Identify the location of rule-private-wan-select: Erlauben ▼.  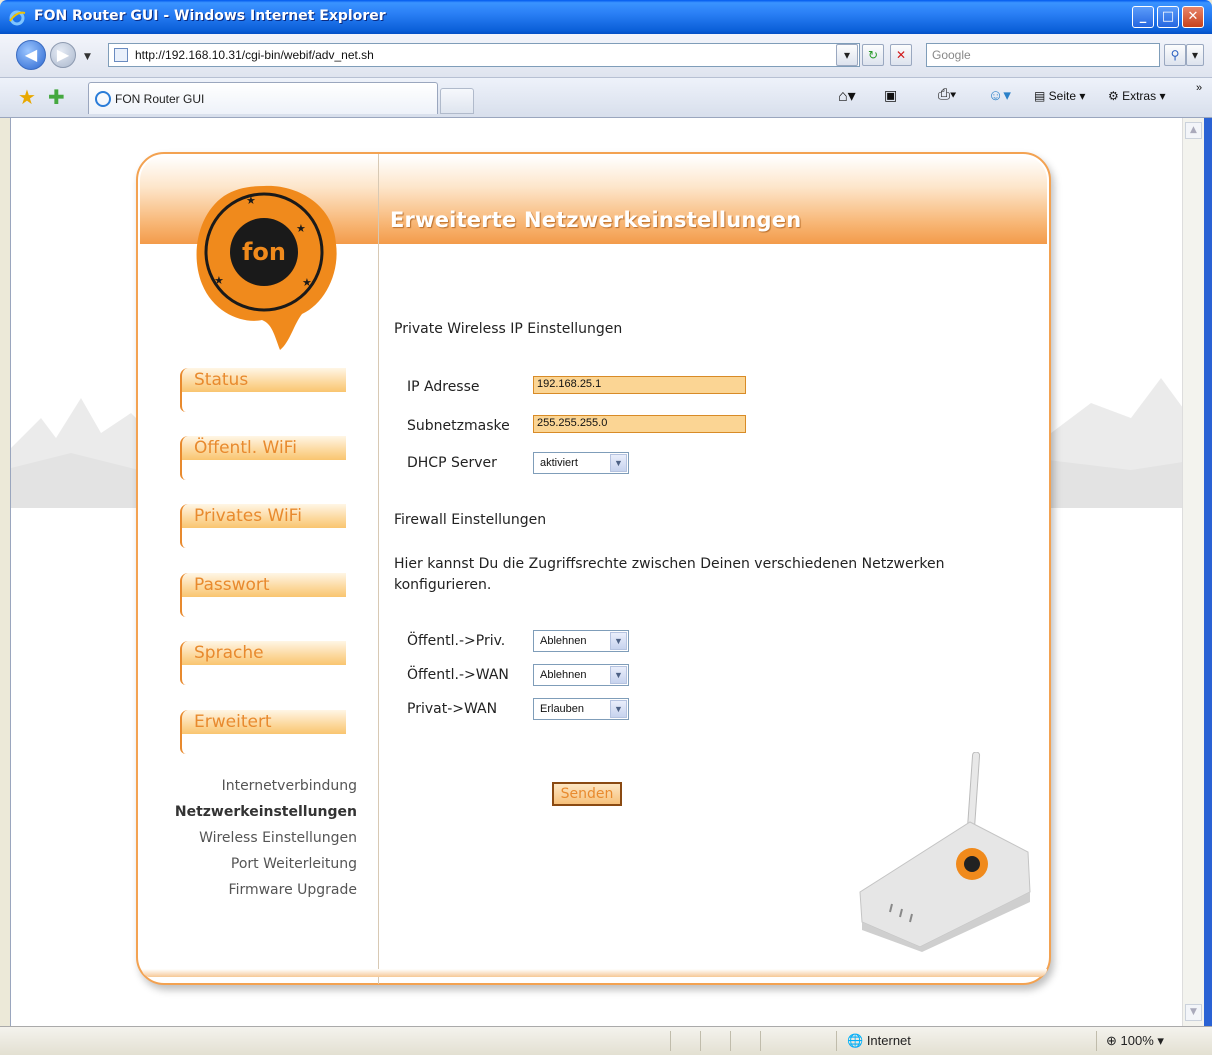
(581, 709).